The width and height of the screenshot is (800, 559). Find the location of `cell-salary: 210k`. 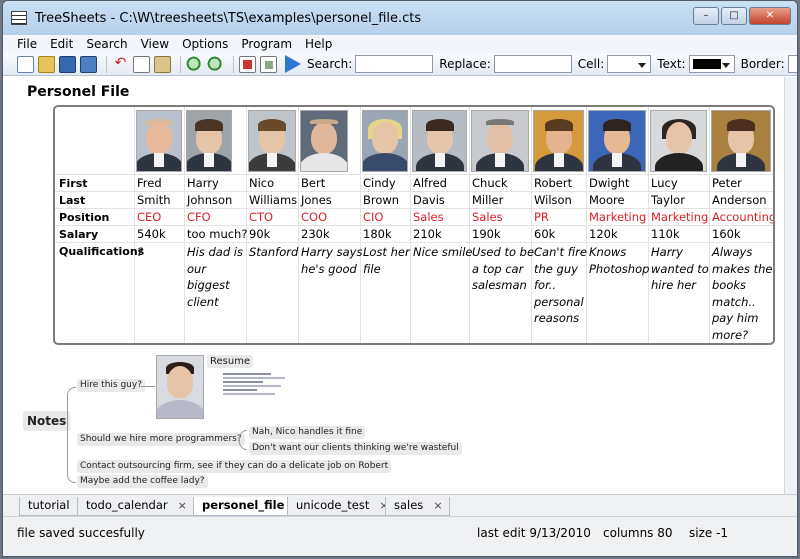

cell-salary: 210k is located at coordinates (427, 234).